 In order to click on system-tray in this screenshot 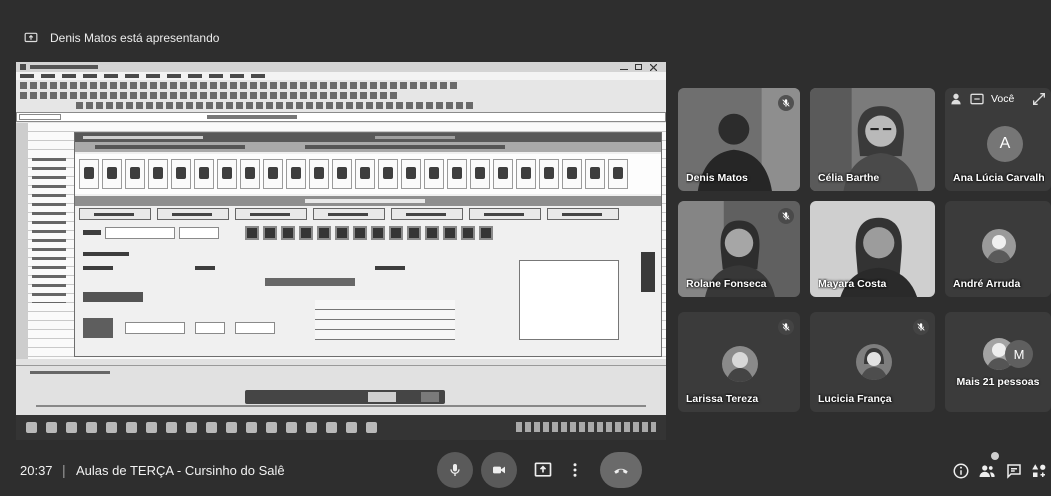, I will do `click(586, 427)`.